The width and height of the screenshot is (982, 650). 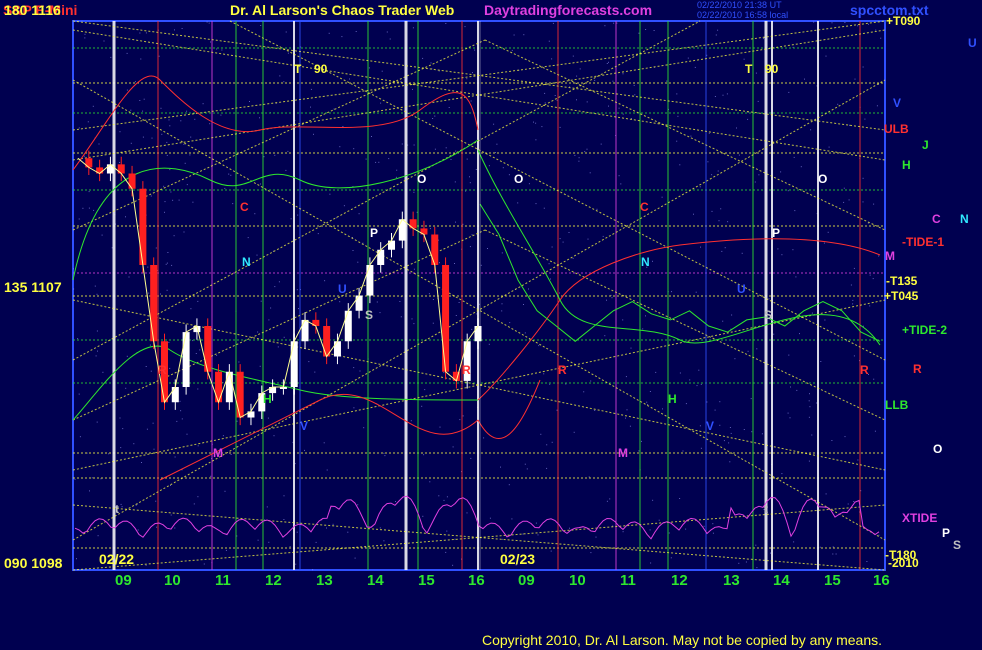 I want to click on right-label: U, so click(x=972, y=43).